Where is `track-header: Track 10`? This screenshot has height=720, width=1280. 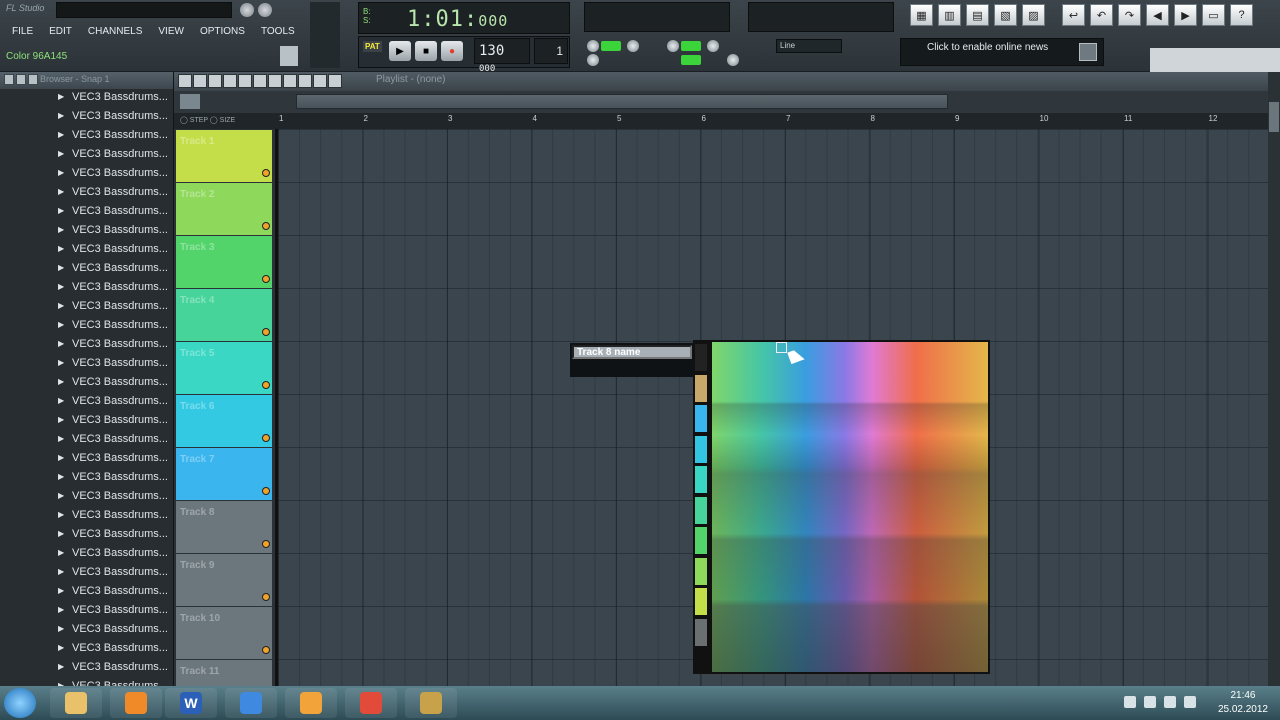 track-header: Track 10 is located at coordinates (224, 633).